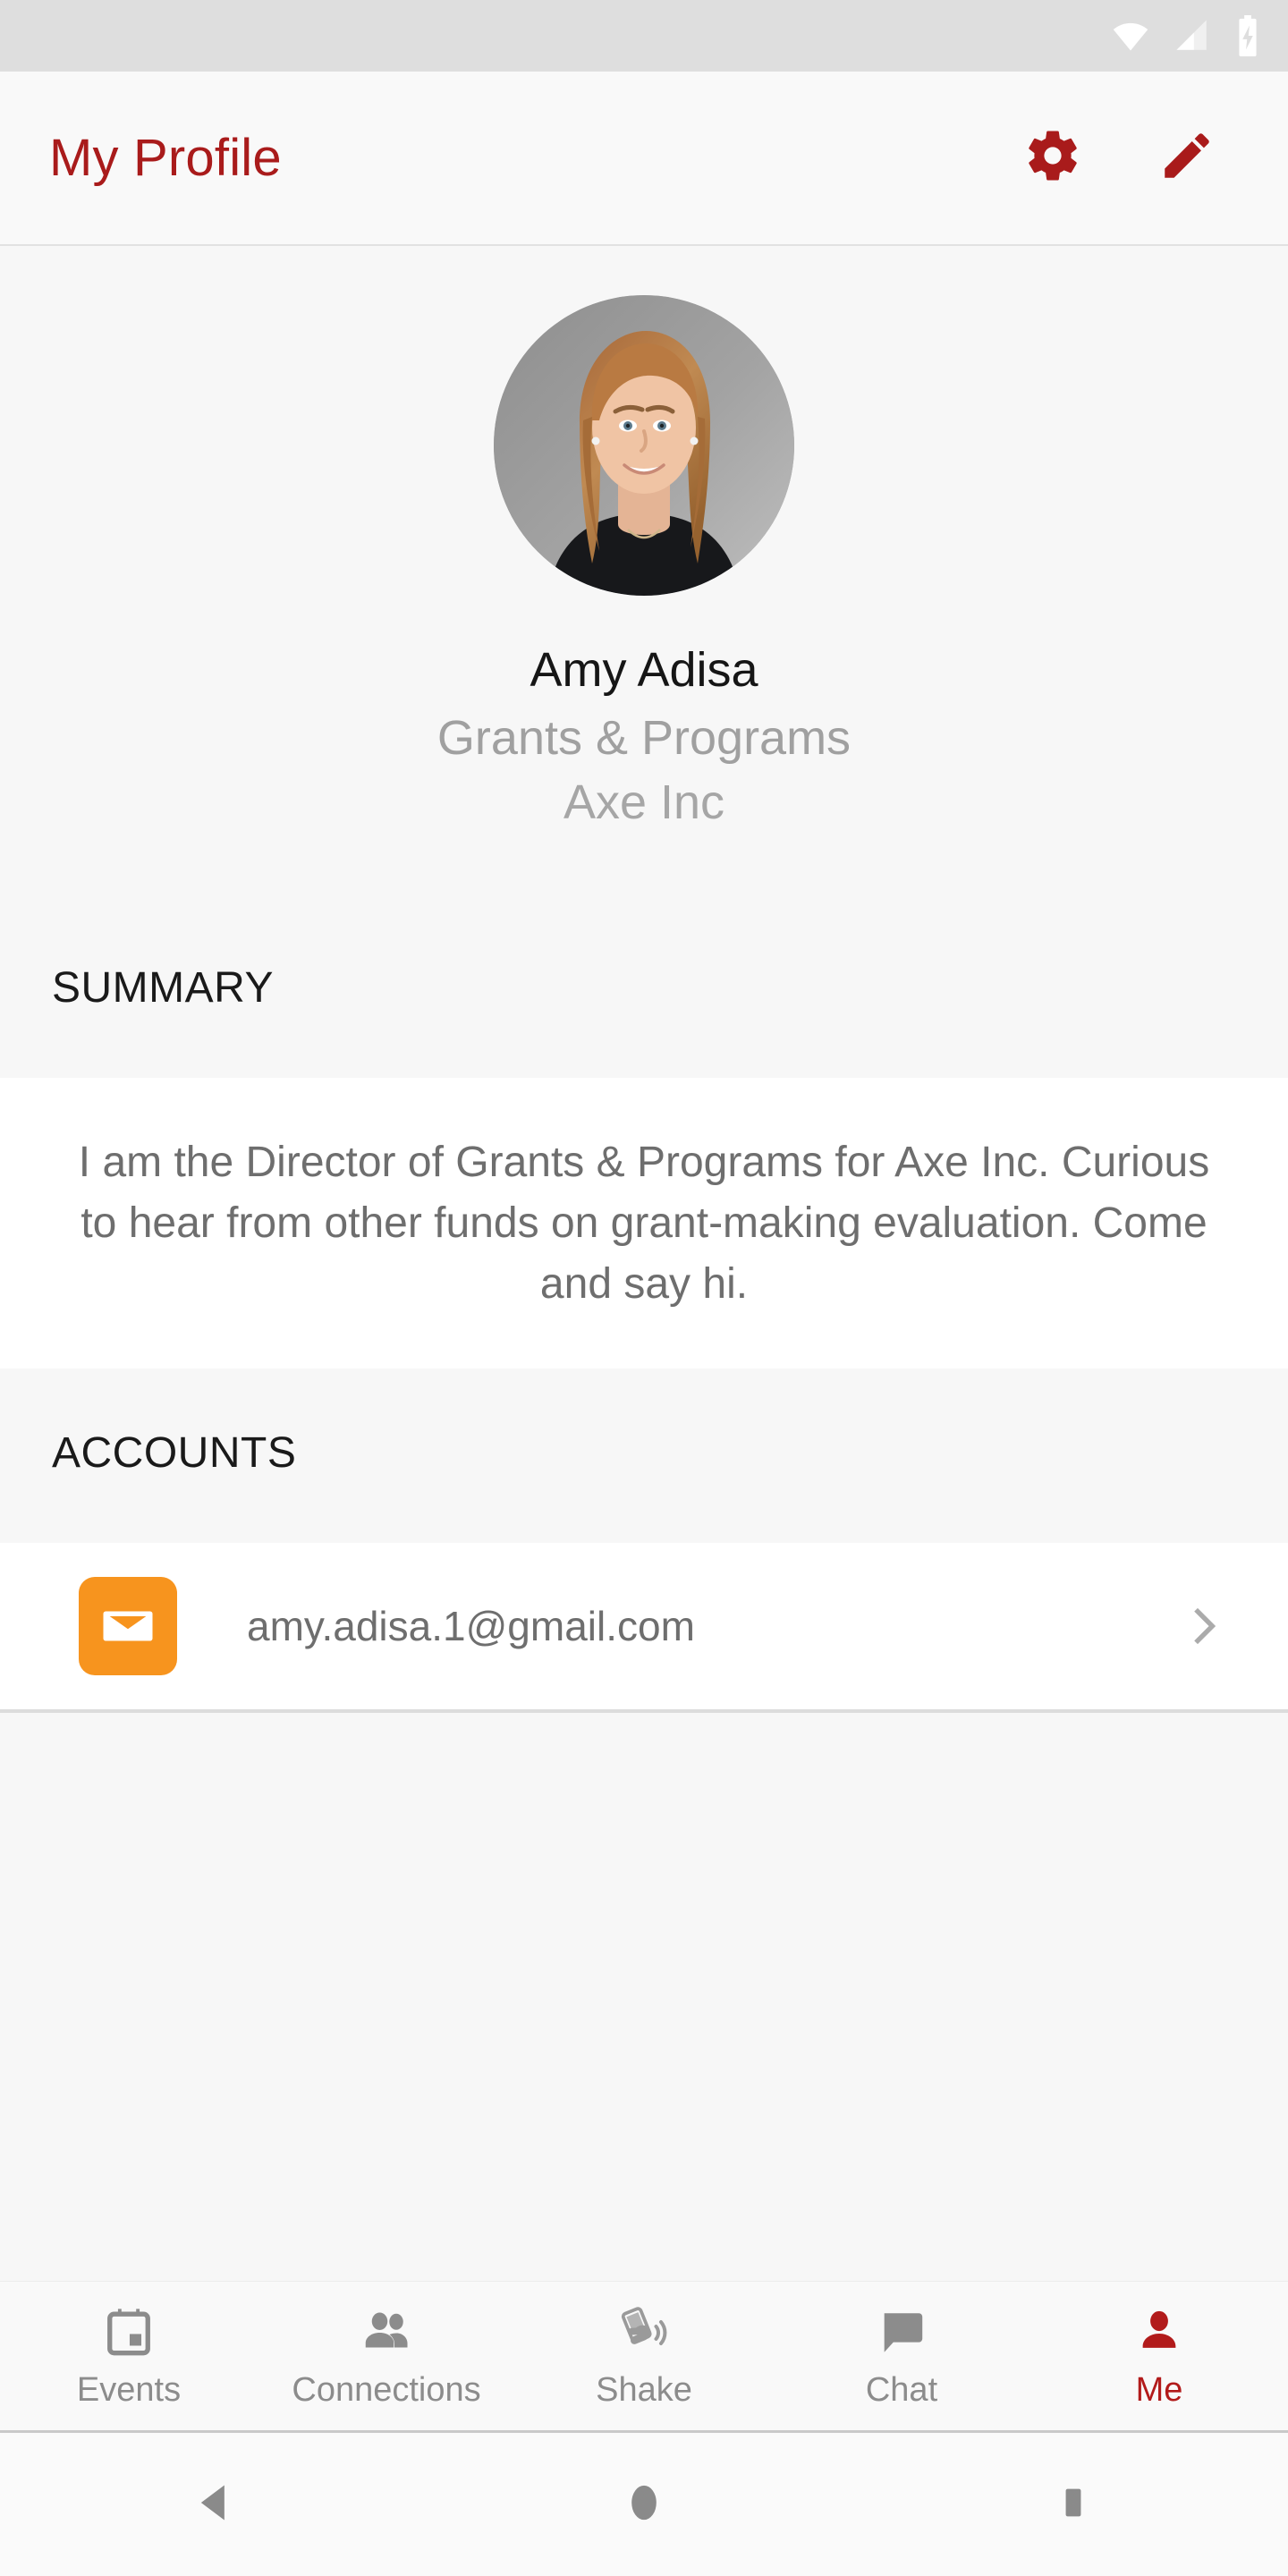  What do you see at coordinates (644, 670) in the screenshot?
I see `profile-name: Amy Adisa` at bounding box center [644, 670].